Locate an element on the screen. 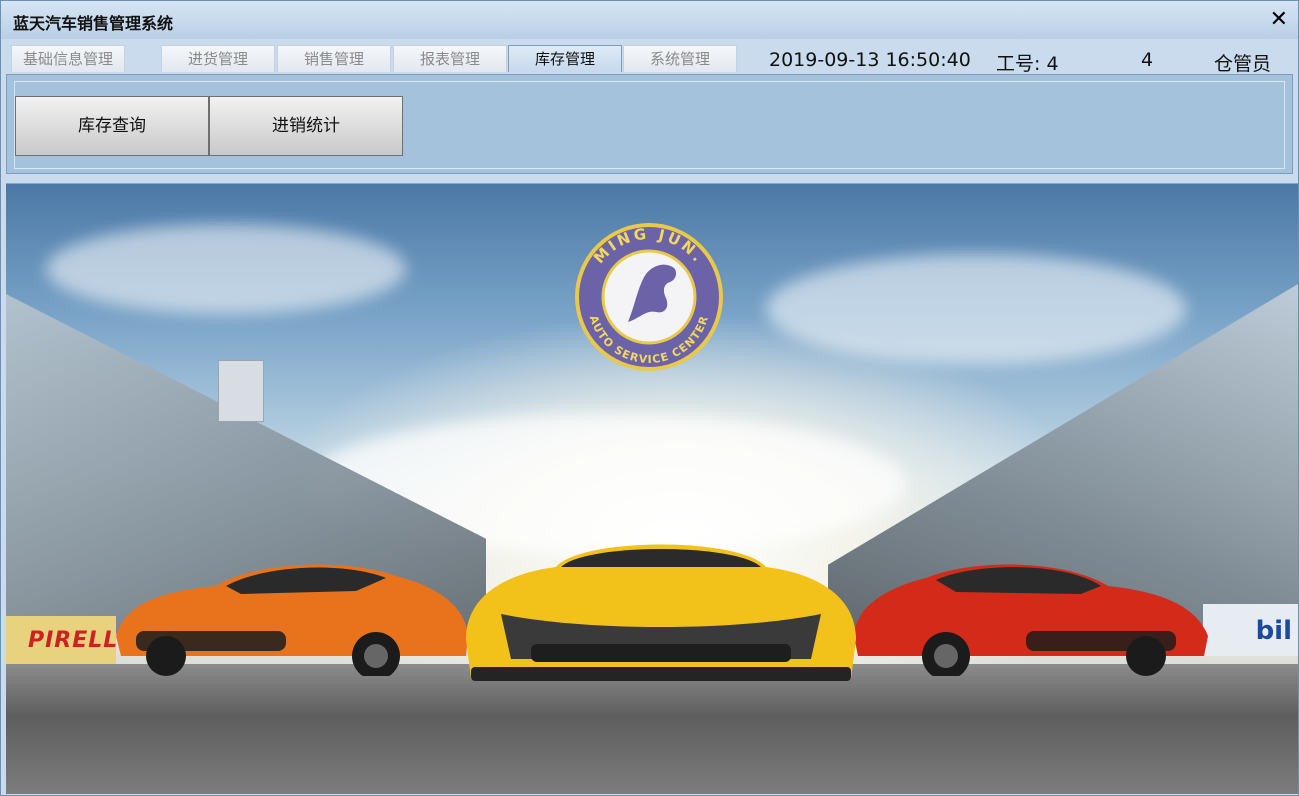 This screenshot has width=1299, height=796. inventory-query-button: 库存查询 is located at coordinates (112, 126).